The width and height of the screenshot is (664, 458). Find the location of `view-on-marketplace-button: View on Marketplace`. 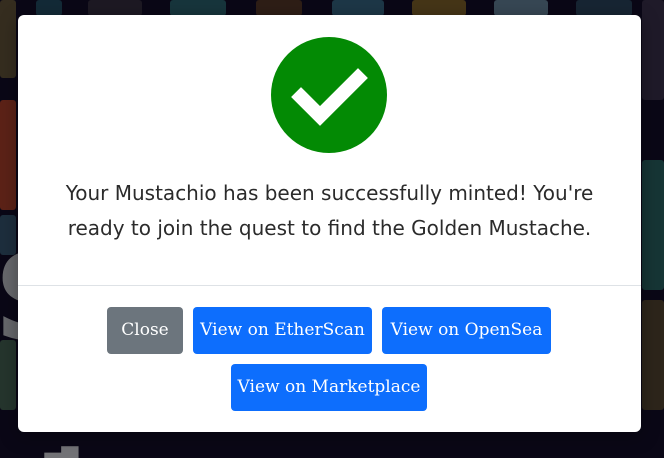

view-on-marketplace-button: View on Marketplace is located at coordinates (329, 387).